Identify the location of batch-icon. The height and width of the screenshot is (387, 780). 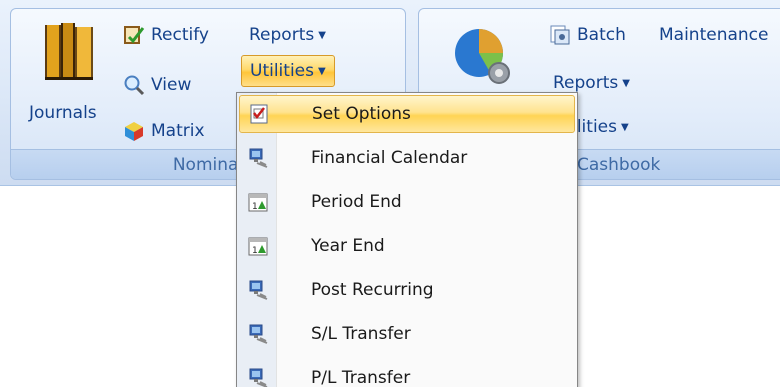
(560, 35).